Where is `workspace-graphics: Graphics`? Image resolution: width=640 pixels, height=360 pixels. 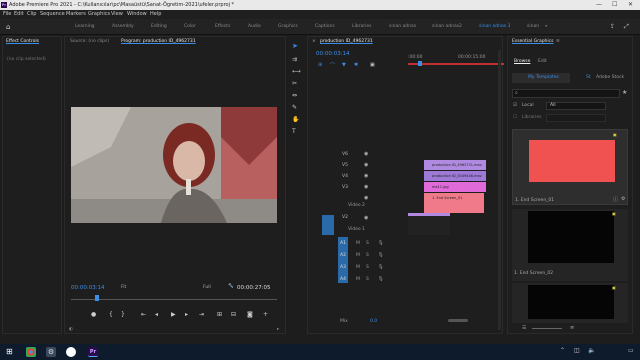 workspace-graphics: Graphics is located at coordinates (288, 27).